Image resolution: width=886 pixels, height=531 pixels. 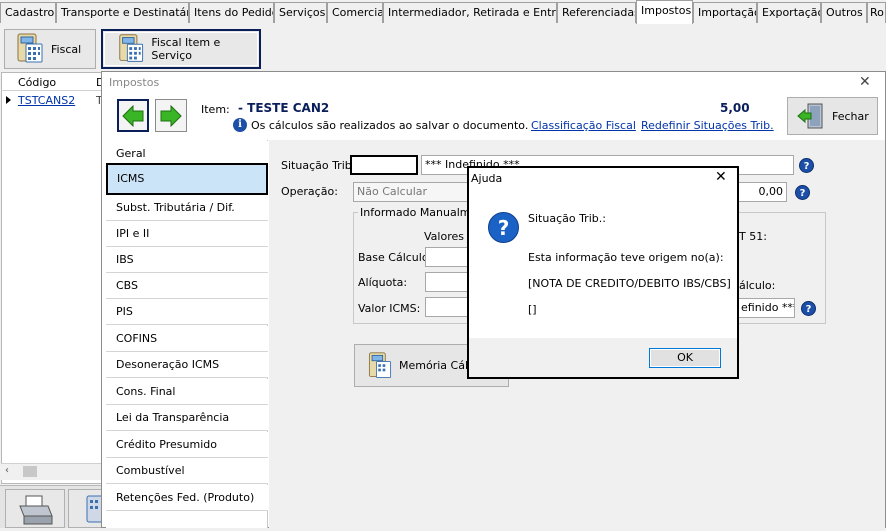 I want to click on sidebar-item-credito-presumido: Crédito Presumido, so click(x=187, y=445).